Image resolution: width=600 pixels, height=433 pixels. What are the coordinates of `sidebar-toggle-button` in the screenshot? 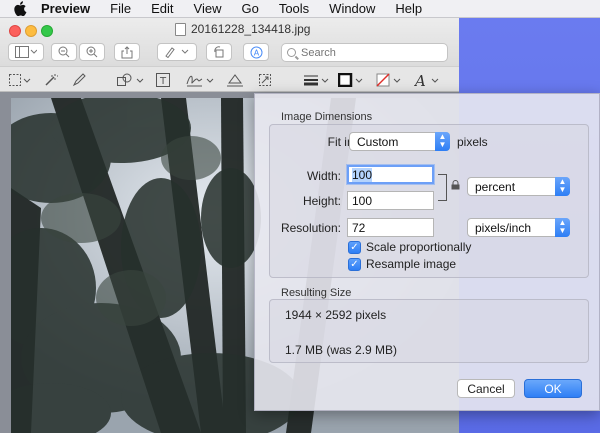 It's located at (26, 52).